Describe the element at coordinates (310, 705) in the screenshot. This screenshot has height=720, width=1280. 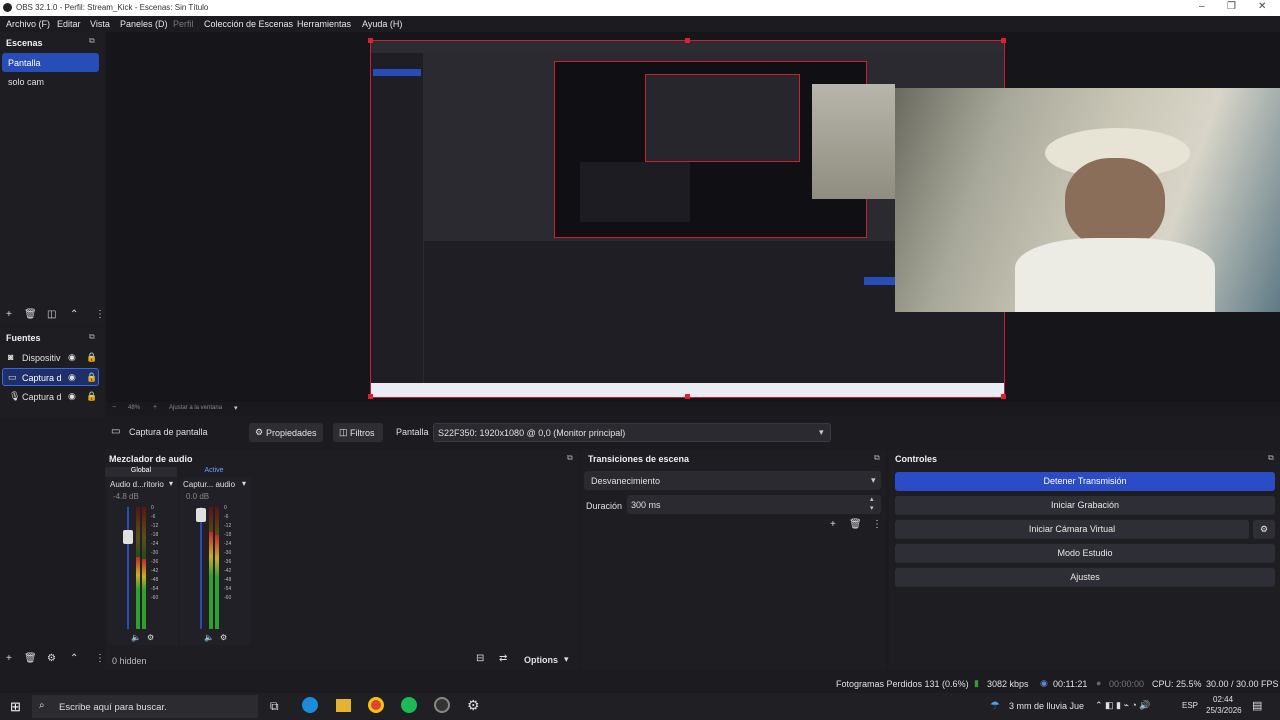
I see `edge-icon` at that location.